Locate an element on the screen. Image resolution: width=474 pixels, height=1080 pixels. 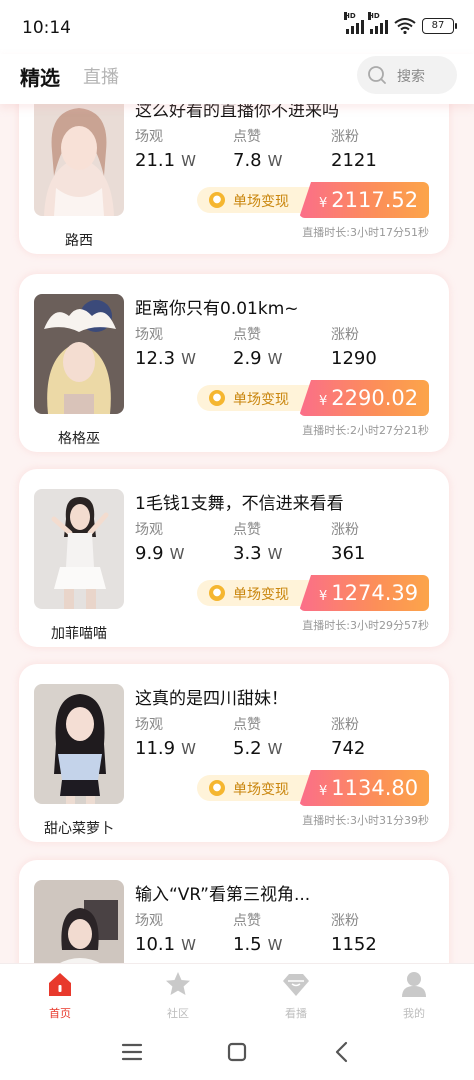
stream-title: 这真的是四川甜妹！ is located at coordinates (211, 696).